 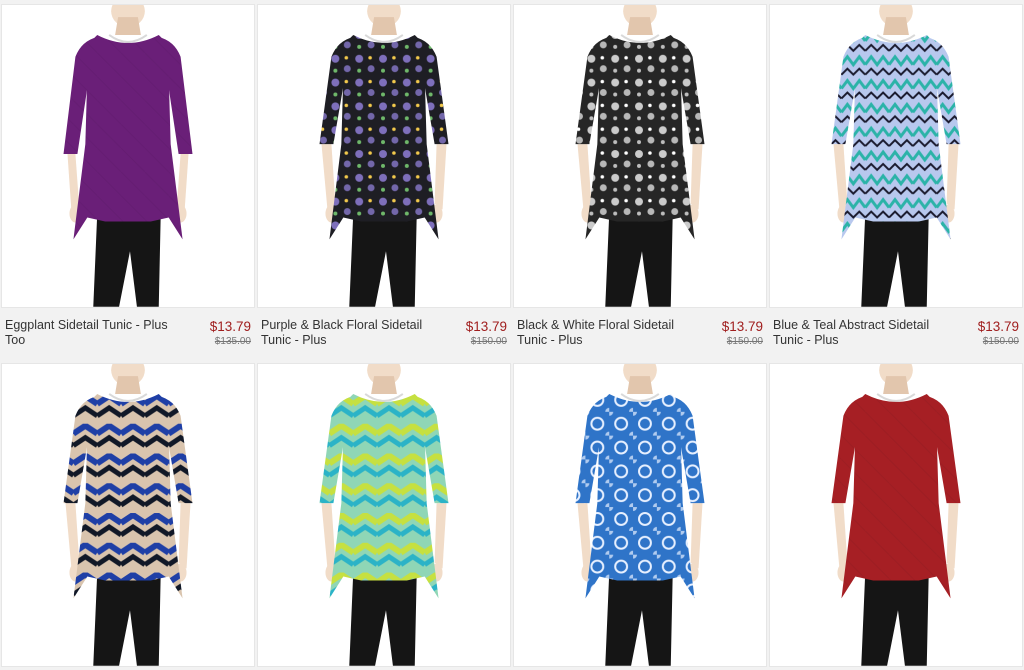 What do you see at coordinates (232, 341) in the screenshot?
I see `original-price: $135.00` at bounding box center [232, 341].